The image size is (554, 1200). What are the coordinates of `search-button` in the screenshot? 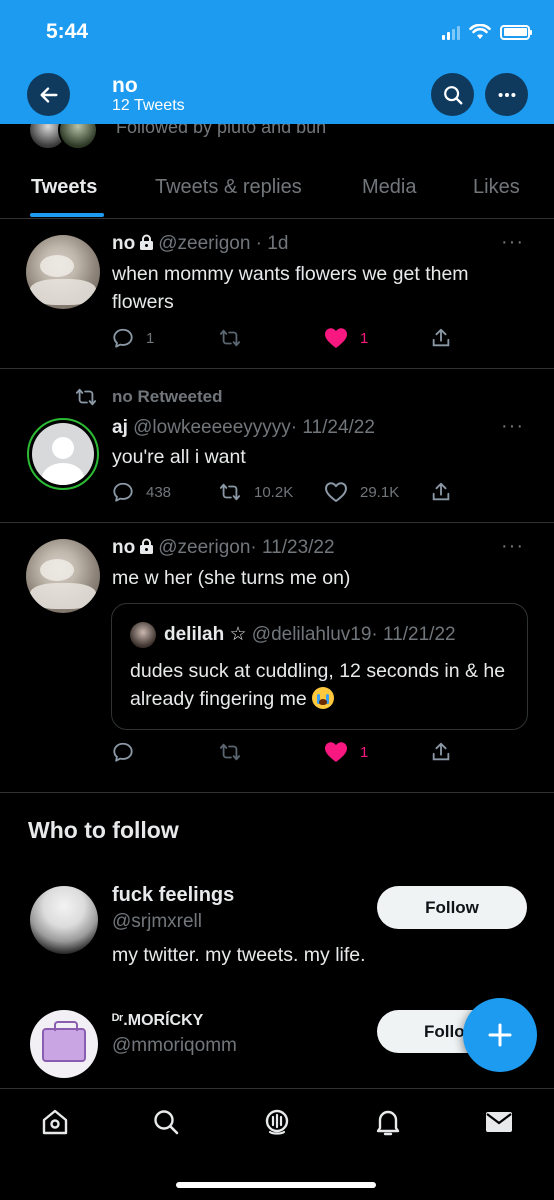 It's located at (452, 94).